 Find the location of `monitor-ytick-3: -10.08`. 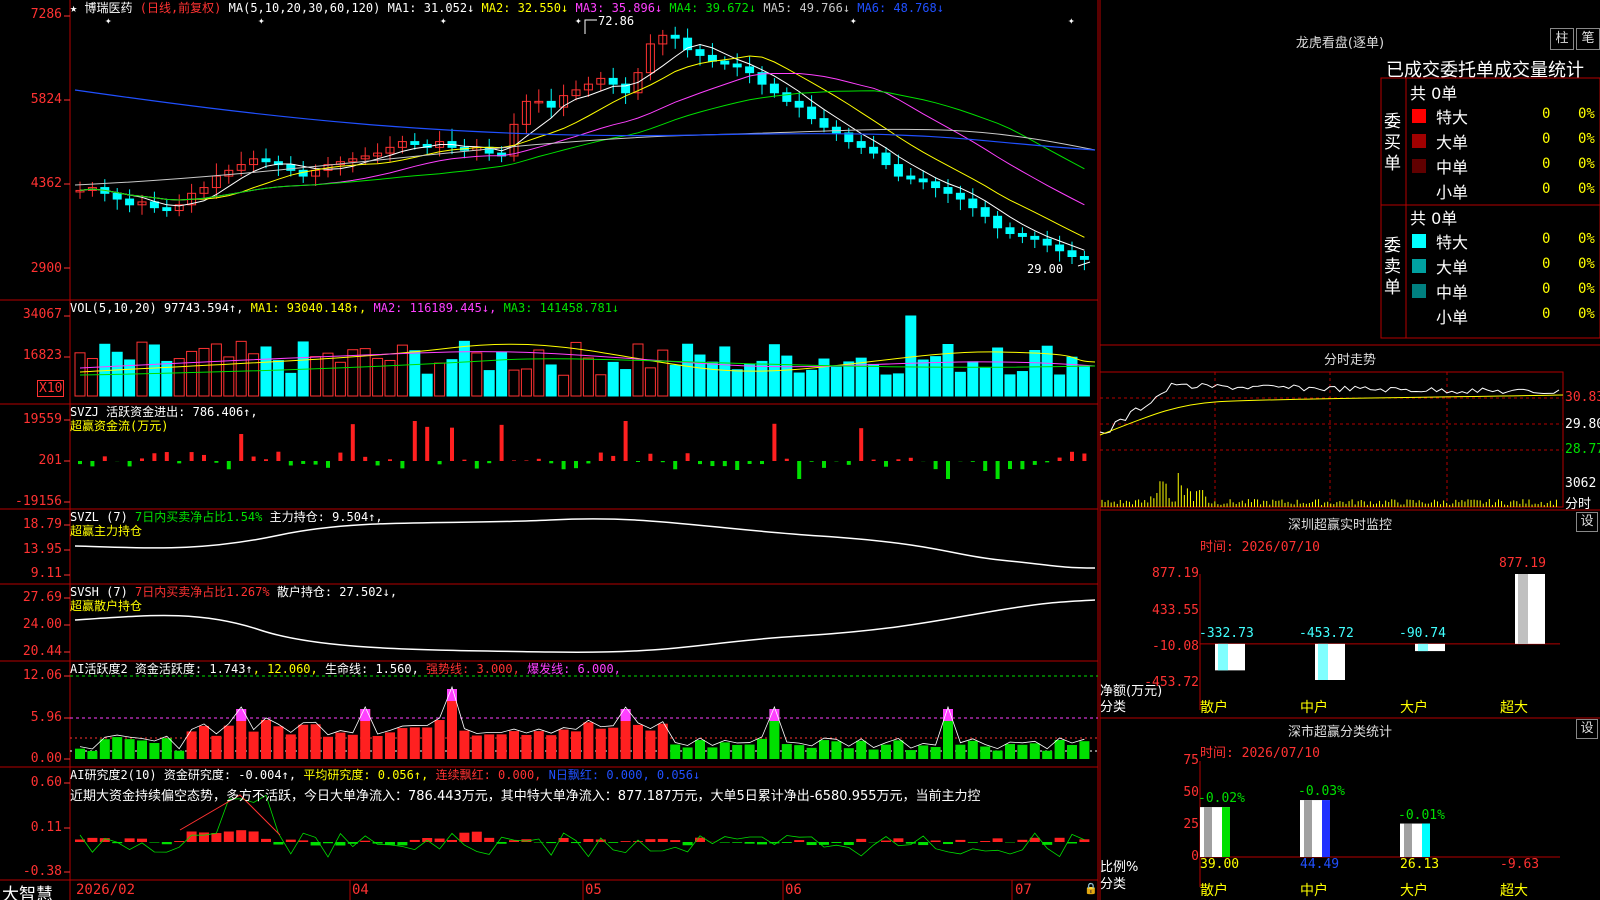

monitor-ytick-3: -10.08 is located at coordinates (1175, 646).